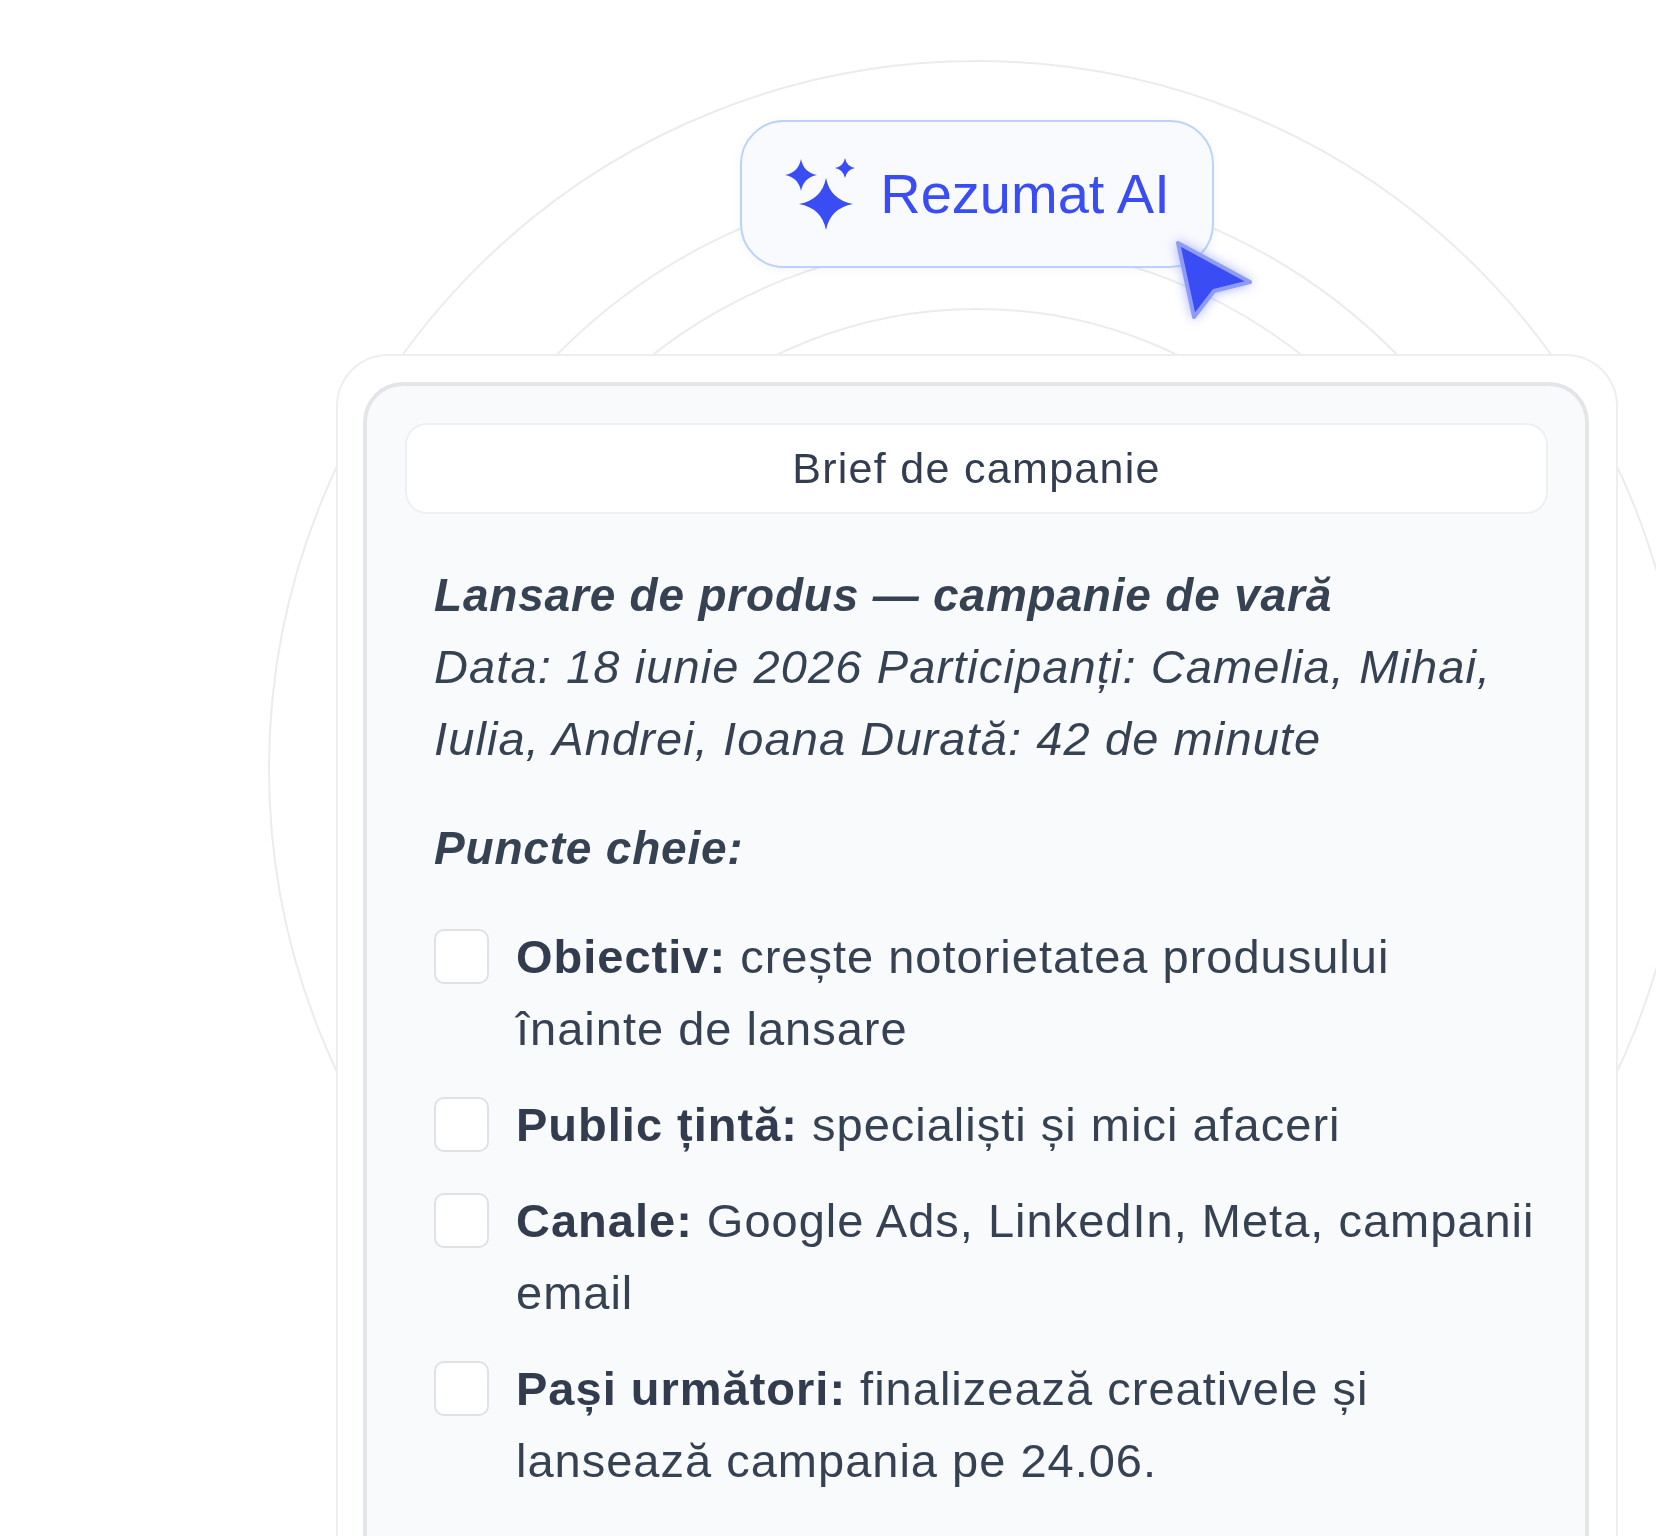 This screenshot has width=1656, height=1536. Describe the element at coordinates (883, 595) in the screenshot. I see `brief-heading: Lansare de produs — campanie de vară` at that location.